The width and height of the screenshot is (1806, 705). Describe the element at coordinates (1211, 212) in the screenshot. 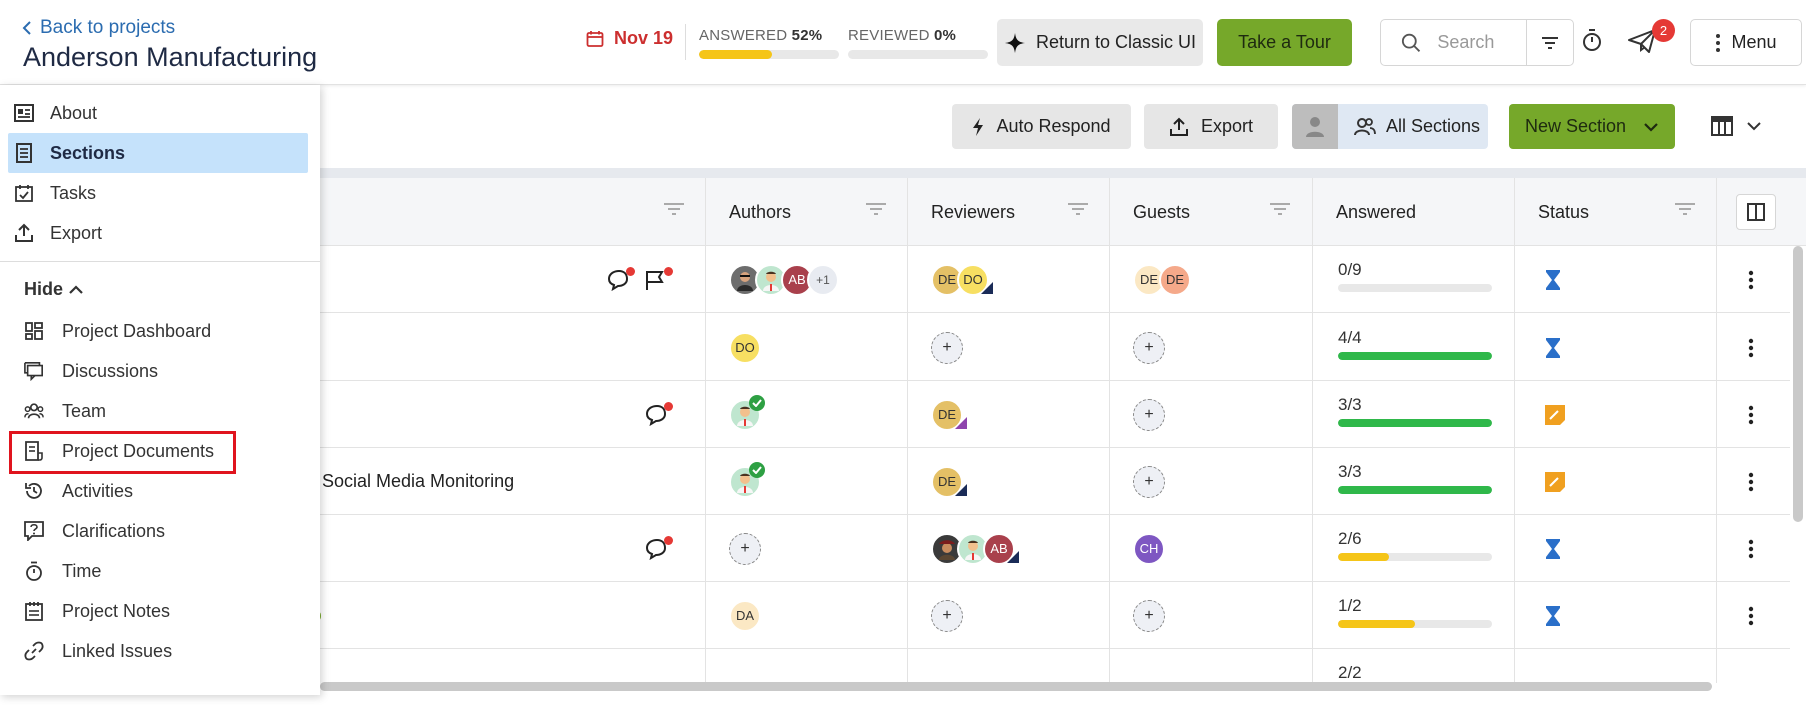

I see `column-header-guests: Guests` at that location.